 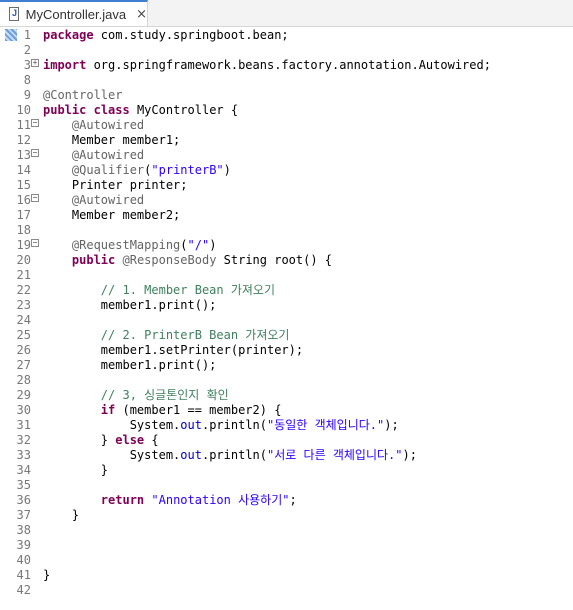 I want to click on code-line: 10 public class MyController {, so click(x=286, y=110).